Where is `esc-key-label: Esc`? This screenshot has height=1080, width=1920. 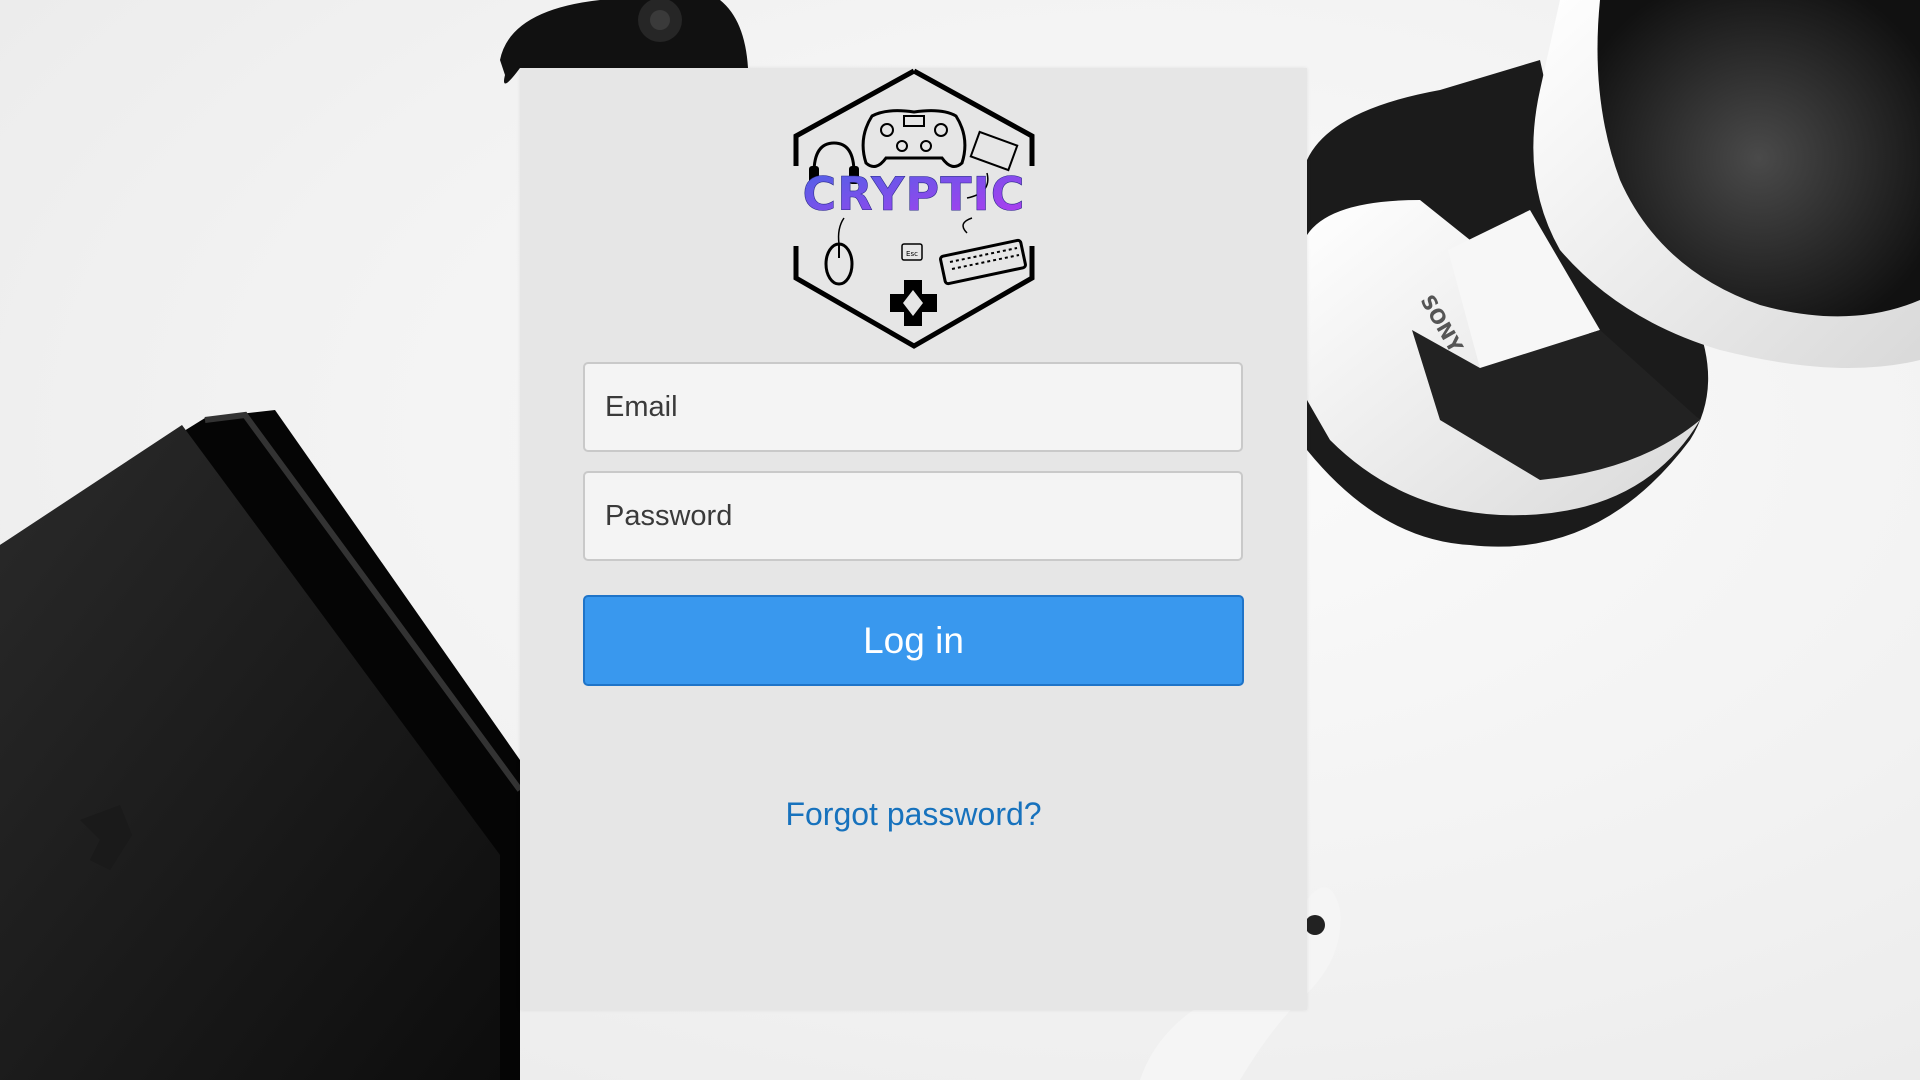
esc-key-label: Esc is located at coordinates (912, 254).